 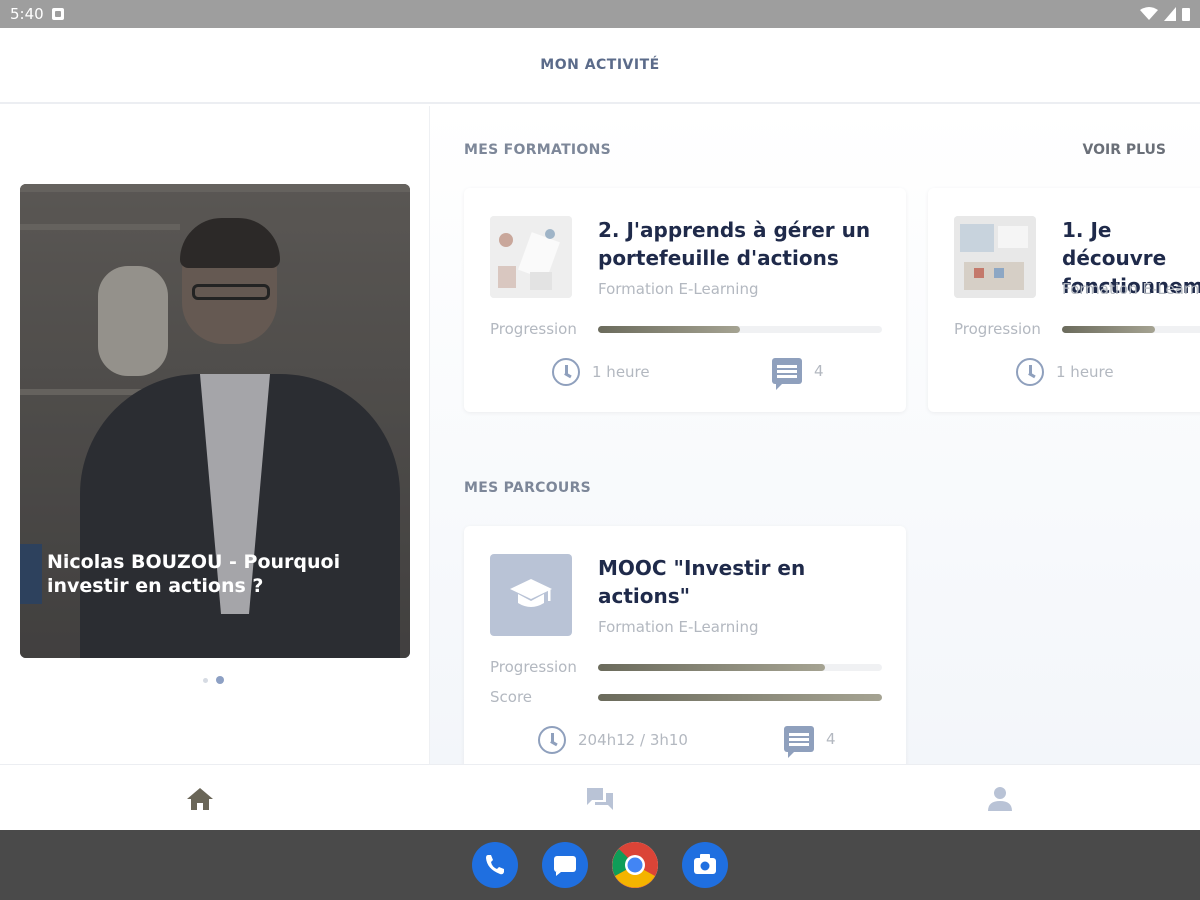 What do you see at coordinates (213, 680) in the screenshot?
I see `carousel-dots` at bounding box center [213, 680].